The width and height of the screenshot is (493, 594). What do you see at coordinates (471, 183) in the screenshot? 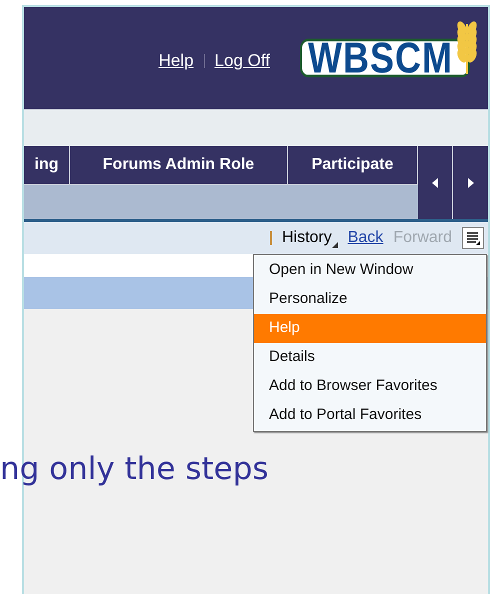
I see `right-triangle-icon` at bounding box center [471, 183].